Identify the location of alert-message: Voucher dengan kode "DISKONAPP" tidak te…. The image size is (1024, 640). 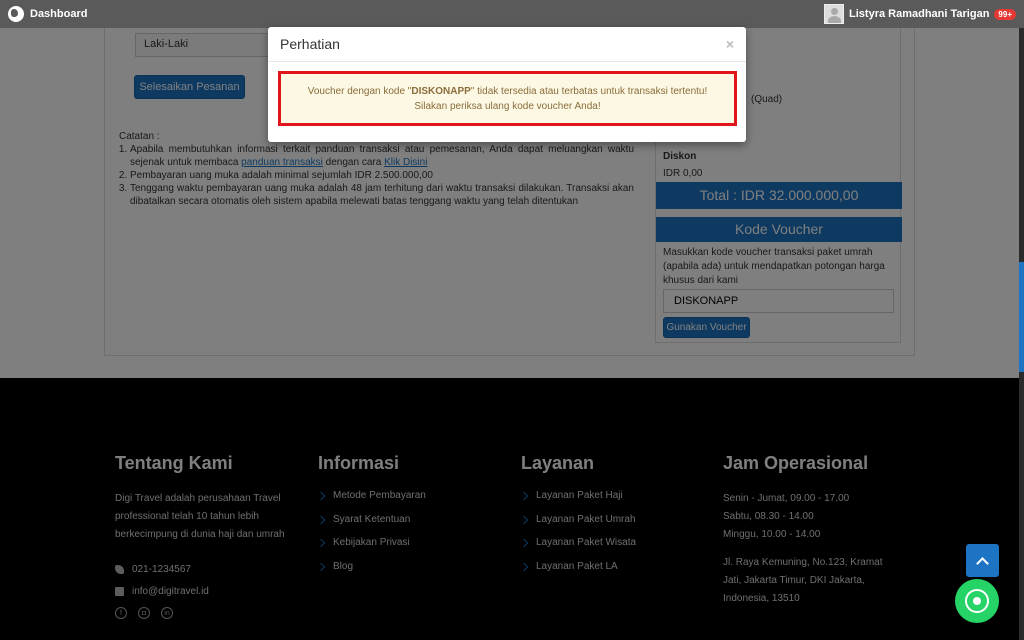
(507, 99).